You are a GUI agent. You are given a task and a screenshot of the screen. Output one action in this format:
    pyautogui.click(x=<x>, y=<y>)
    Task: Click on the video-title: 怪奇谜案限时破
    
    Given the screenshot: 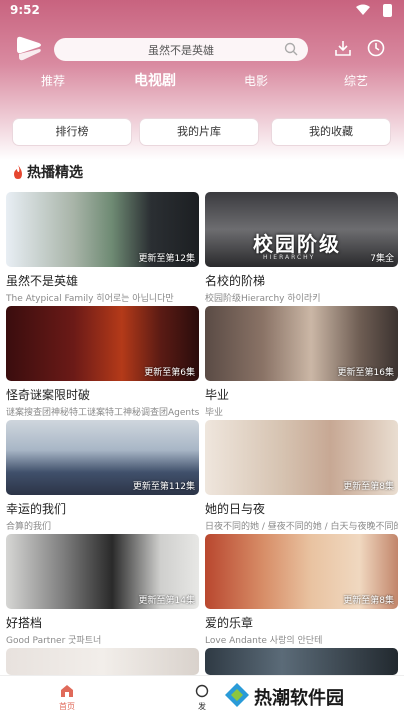 What is the action you would take?
    pyautogui.click(x=102, y=394)
    